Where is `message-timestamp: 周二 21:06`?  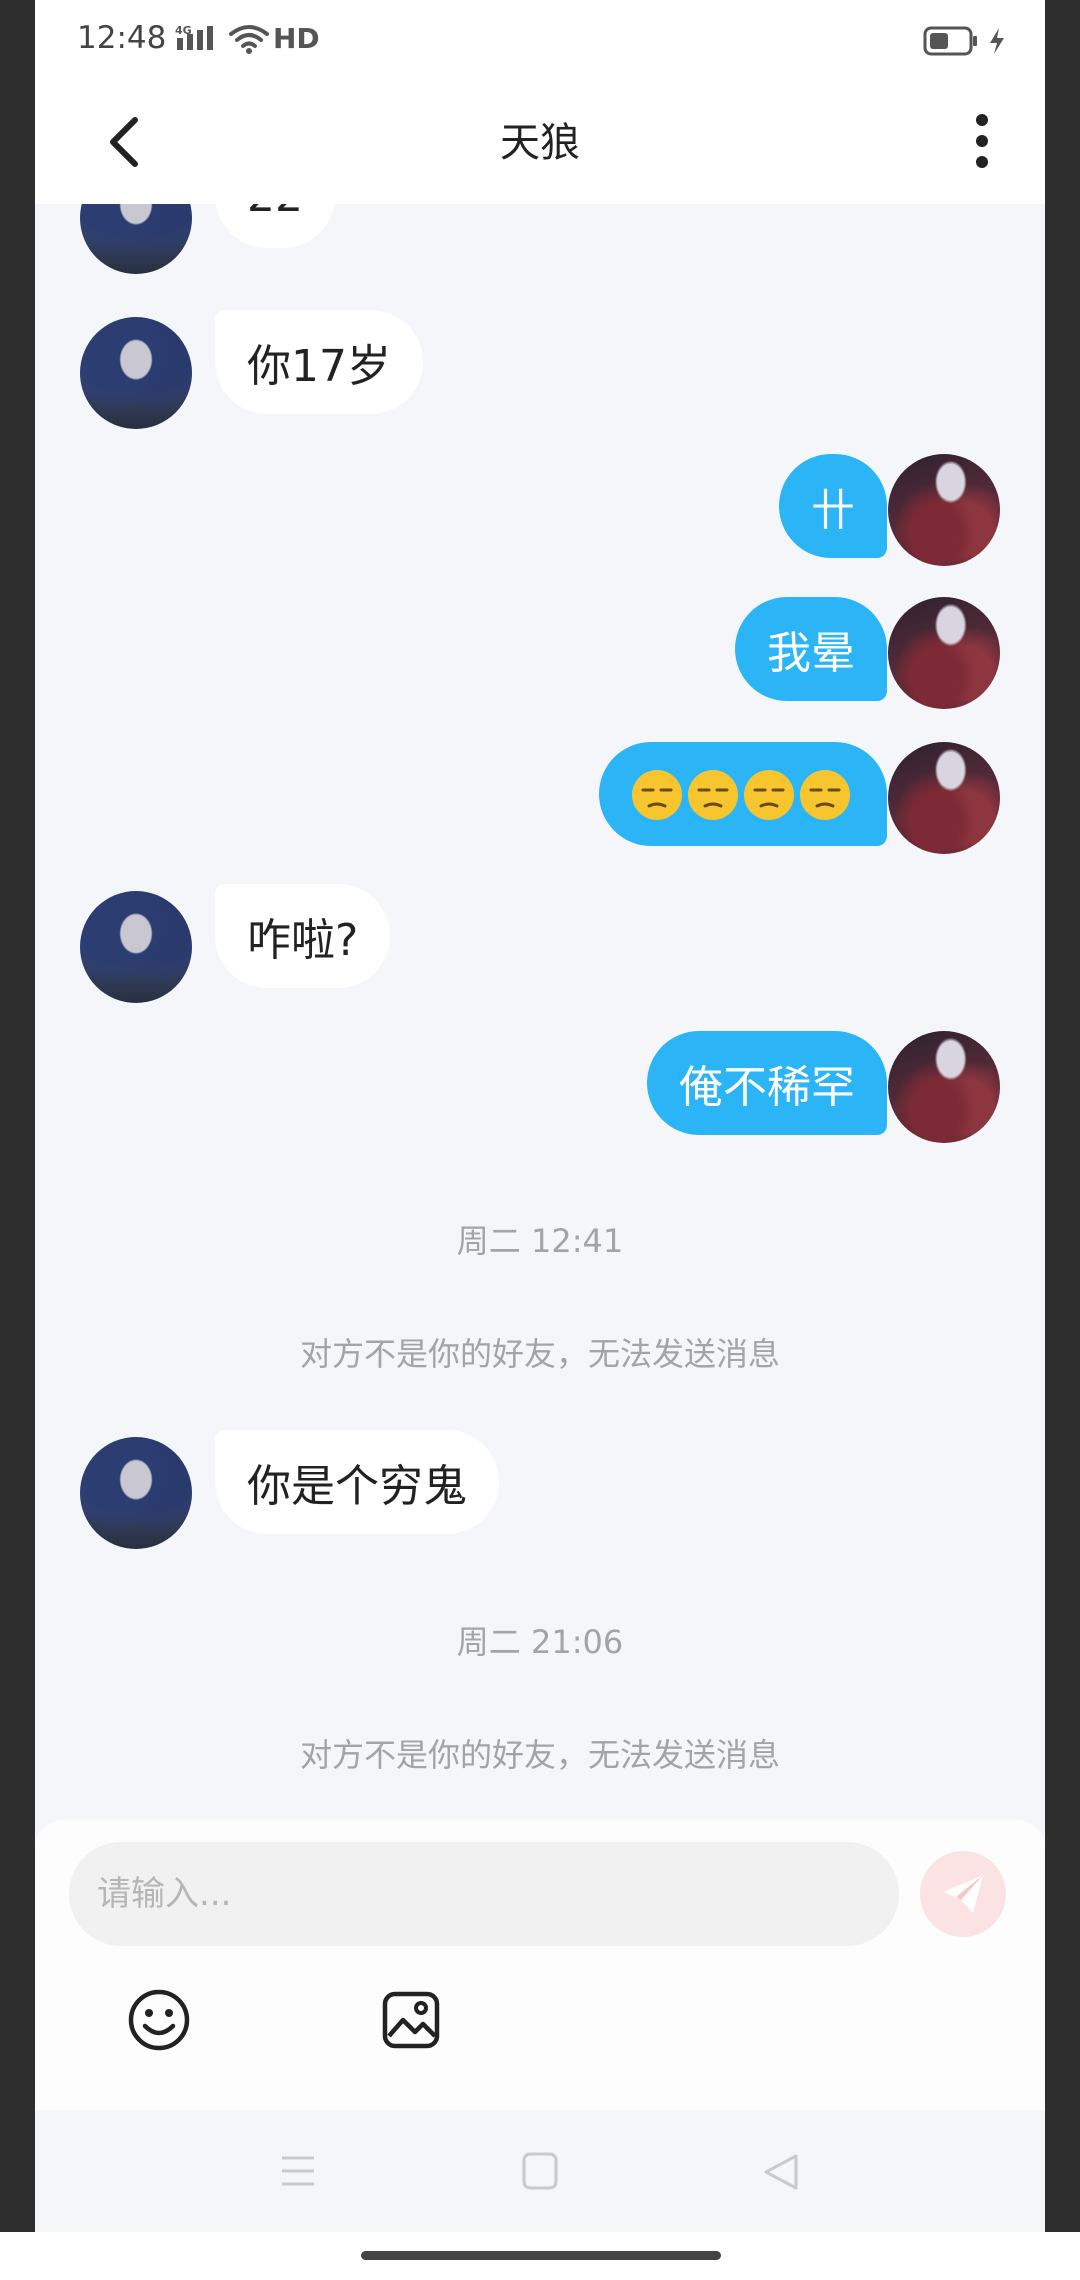
message-timestamp: 周二 21:06 is located at coordinates (540, 1642).